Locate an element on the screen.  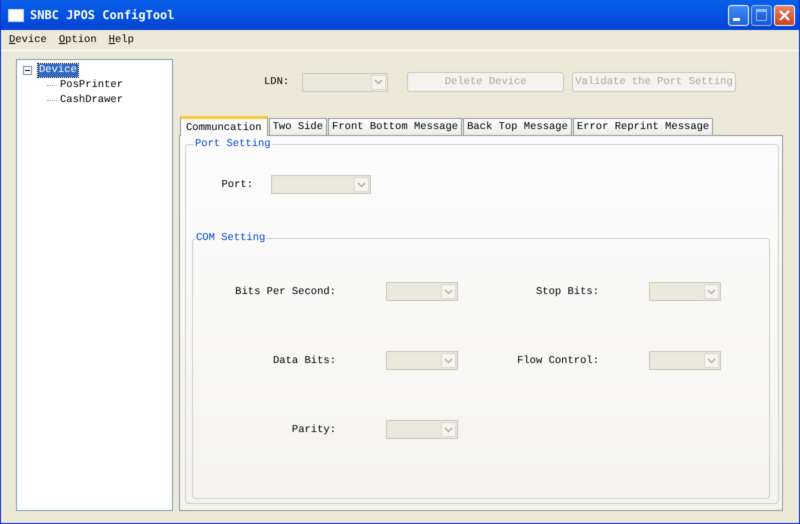
field-label: Bits Per Second: is located at coordinates (285, 292).